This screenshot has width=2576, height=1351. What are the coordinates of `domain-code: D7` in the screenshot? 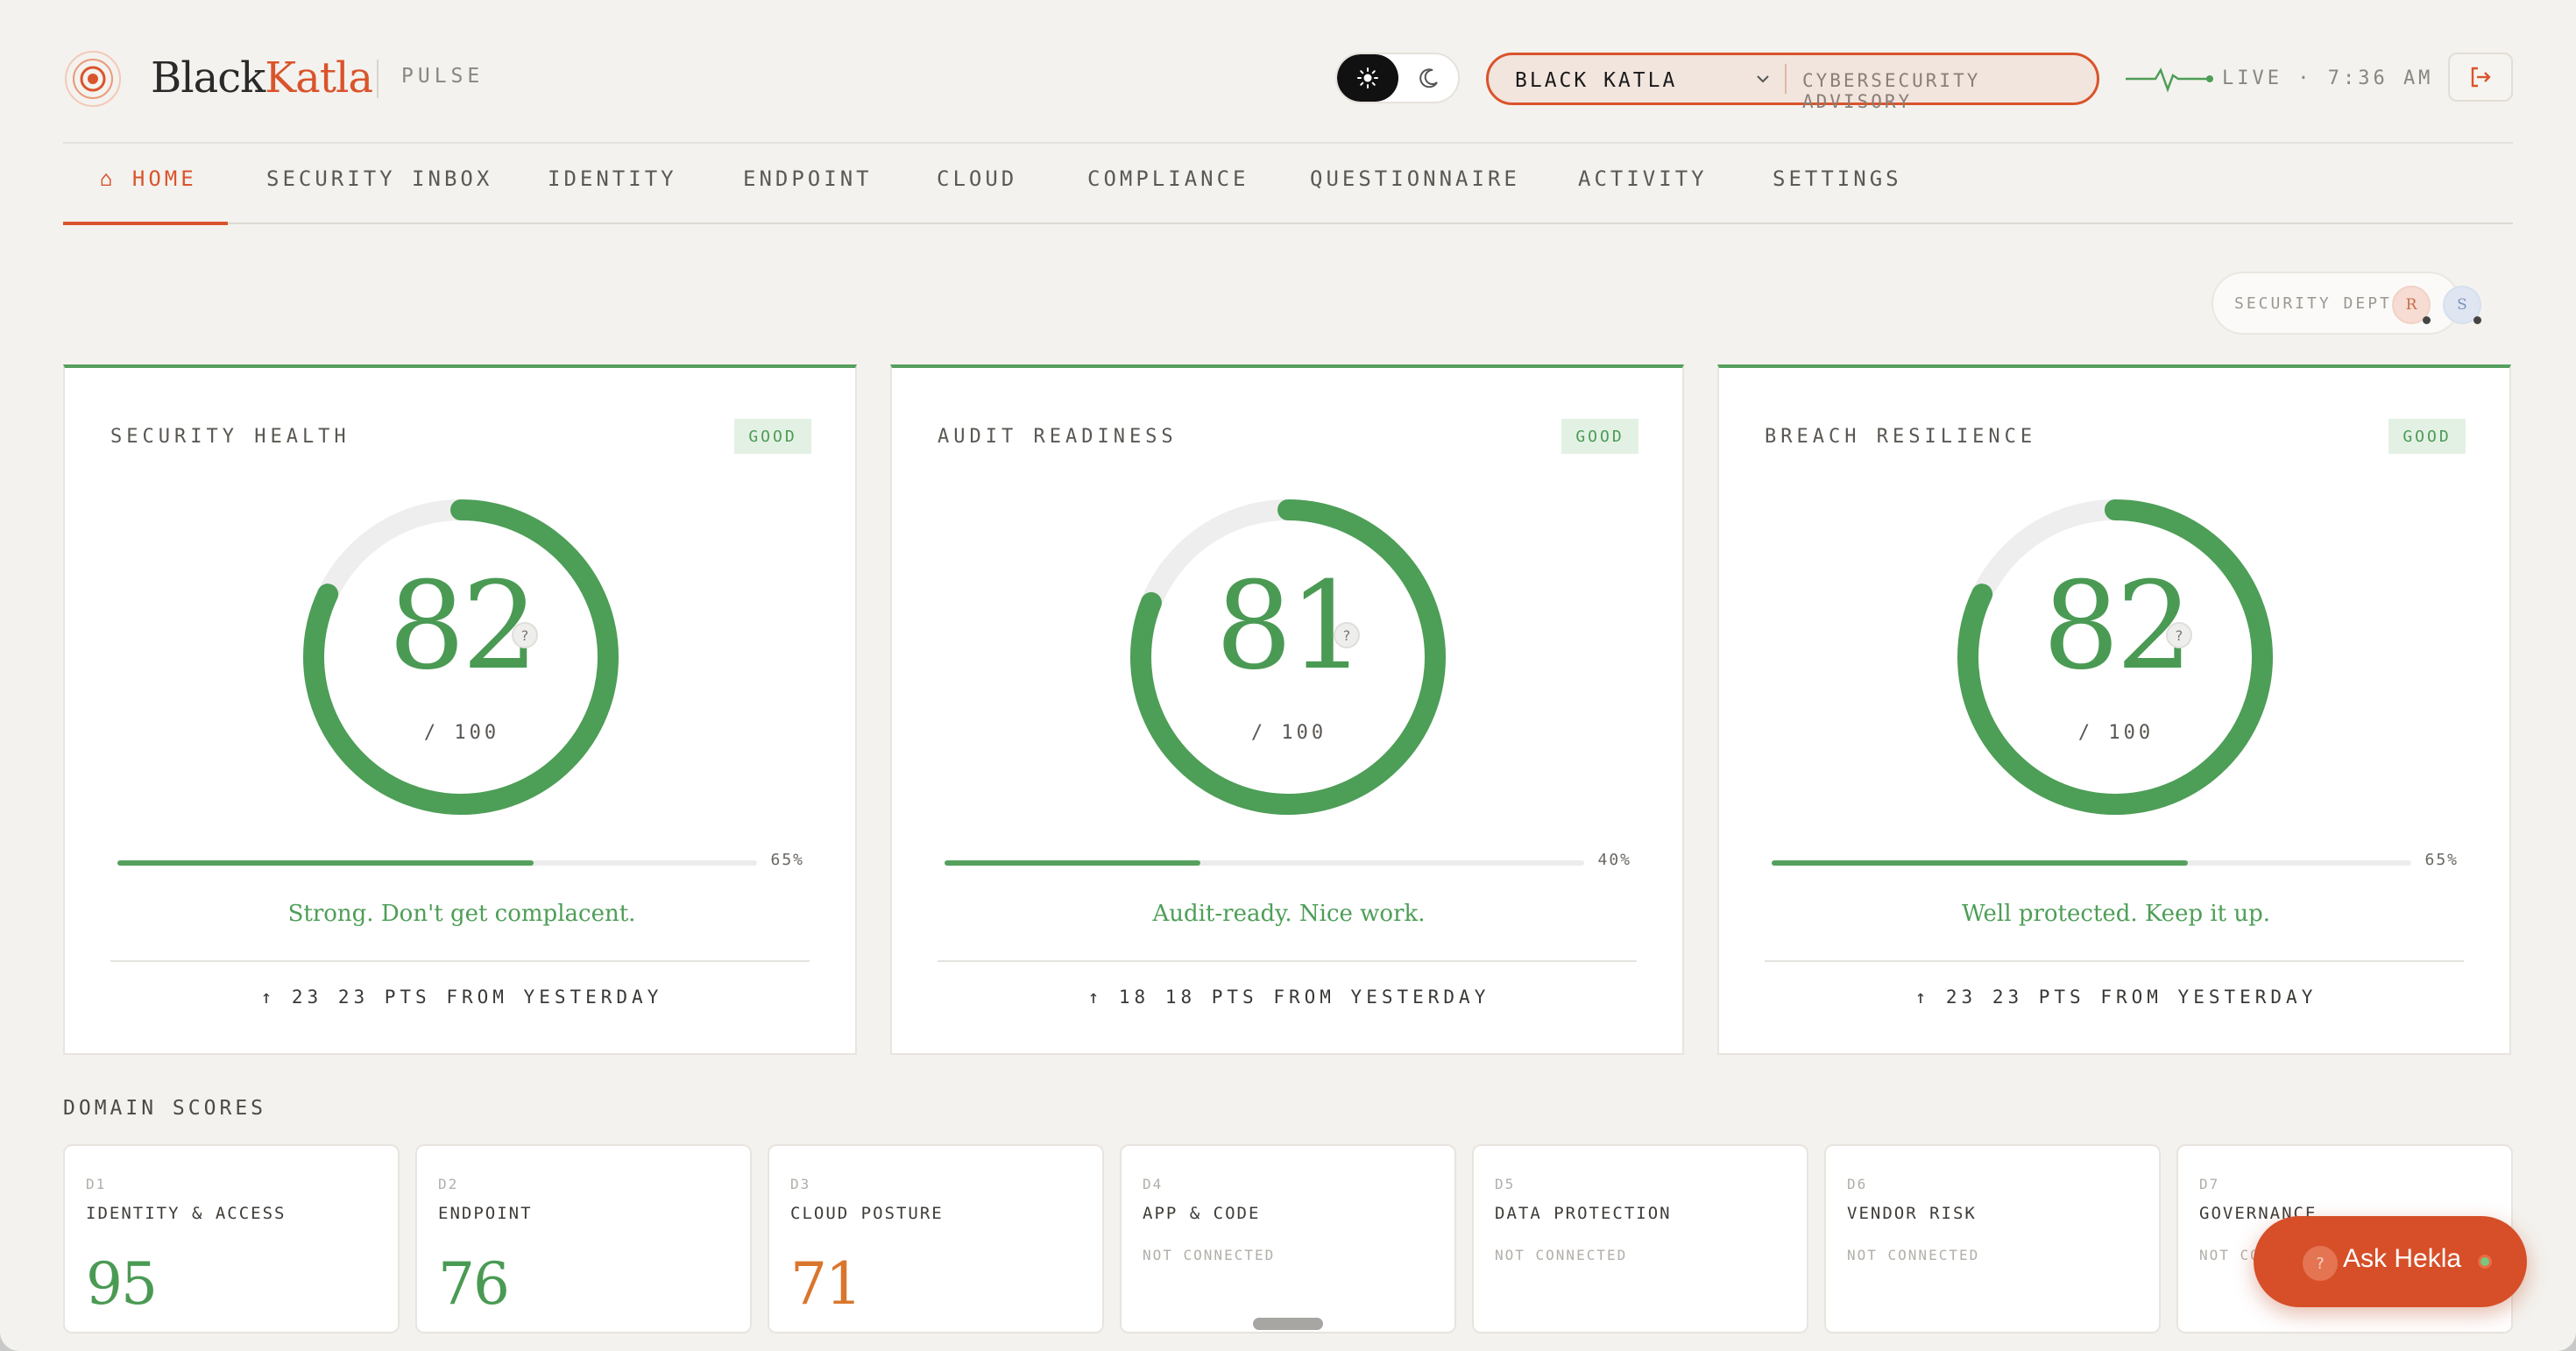 It's located at (2209, 1184).